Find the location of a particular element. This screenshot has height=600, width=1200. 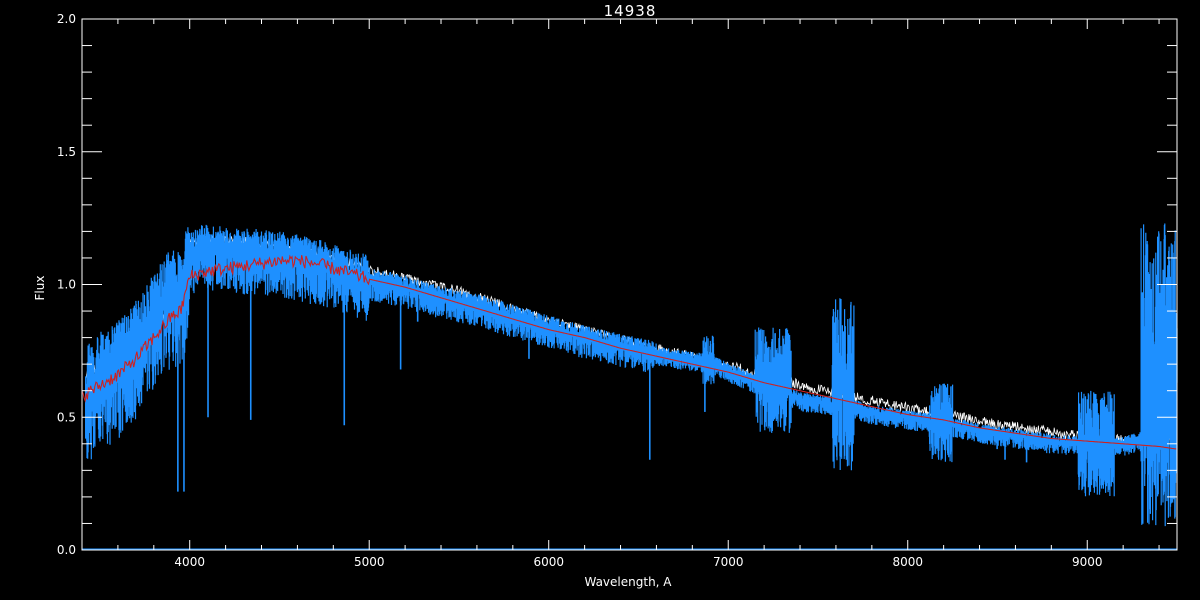

chart-title: 14938 is located at coordinates (630, 11).